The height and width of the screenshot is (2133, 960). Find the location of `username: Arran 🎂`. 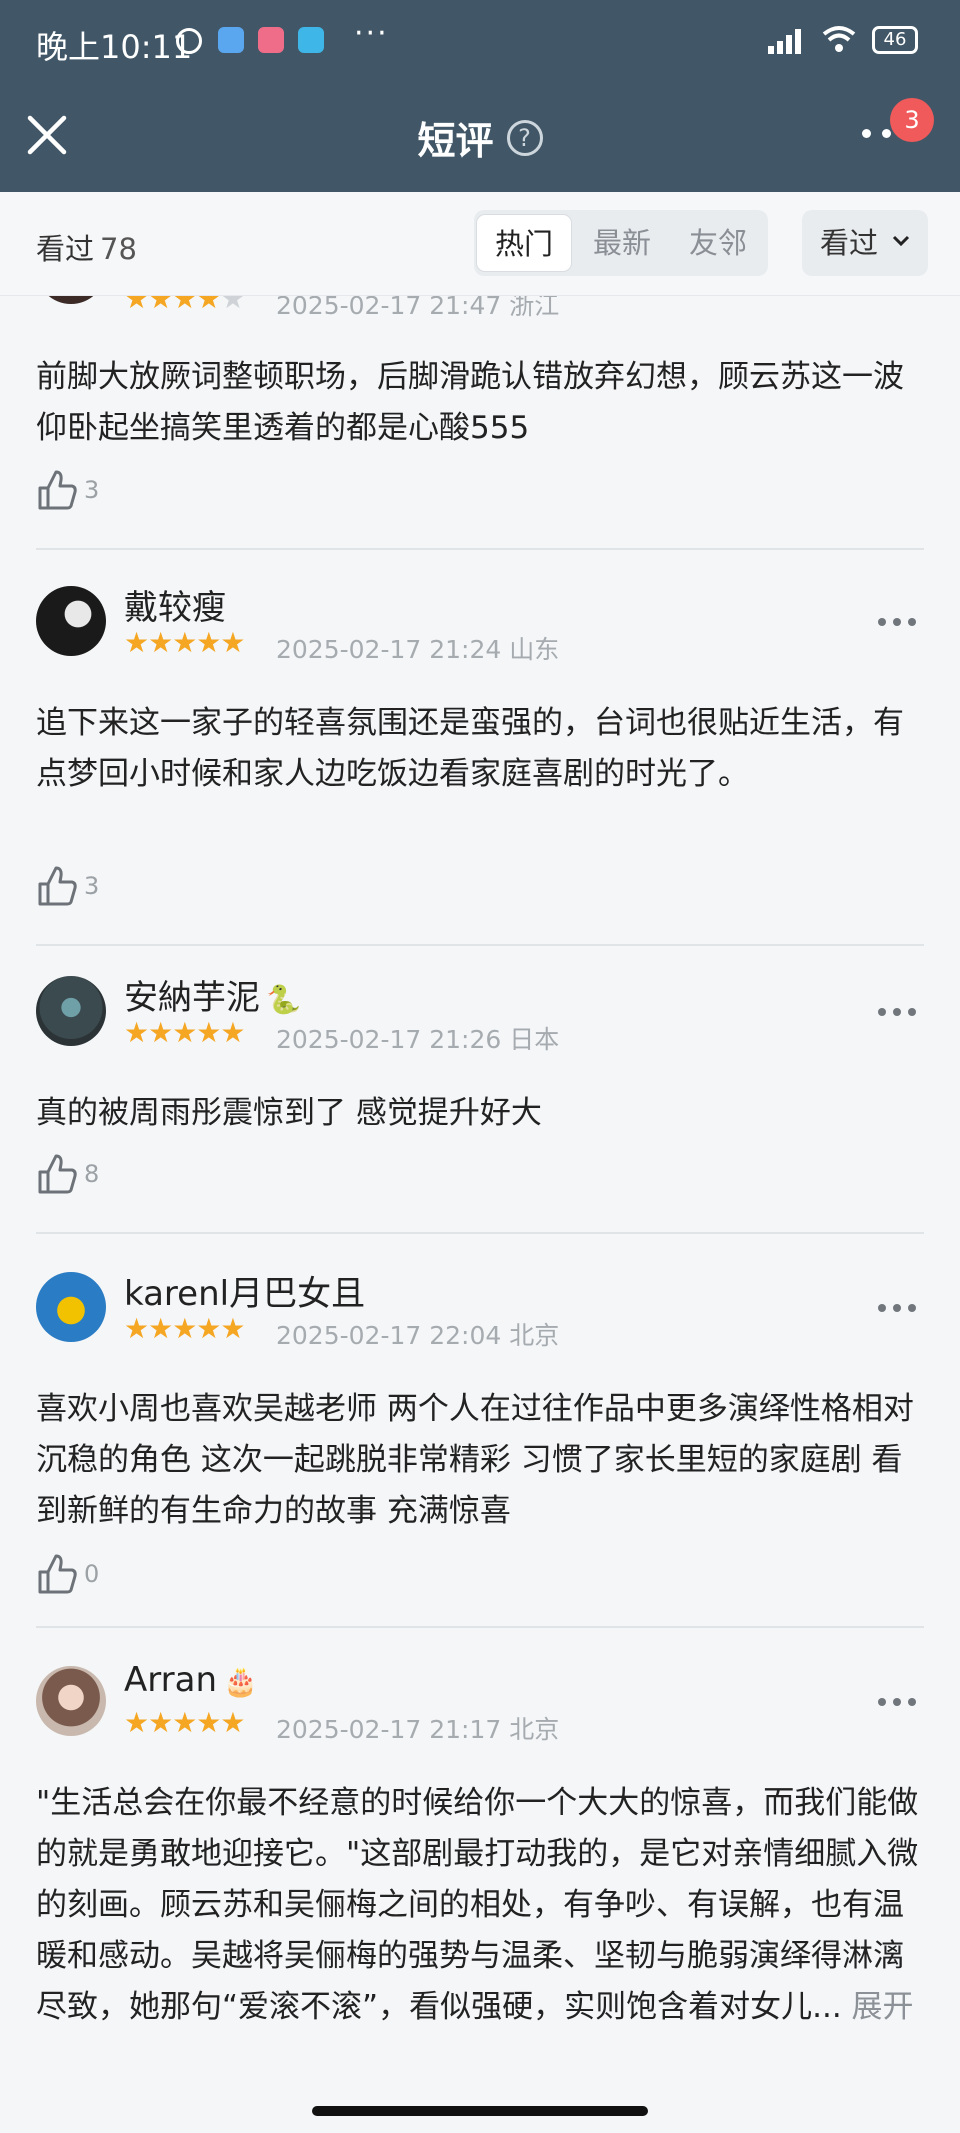

username: Arran 🎂 is located at coordinates (191, 1680).